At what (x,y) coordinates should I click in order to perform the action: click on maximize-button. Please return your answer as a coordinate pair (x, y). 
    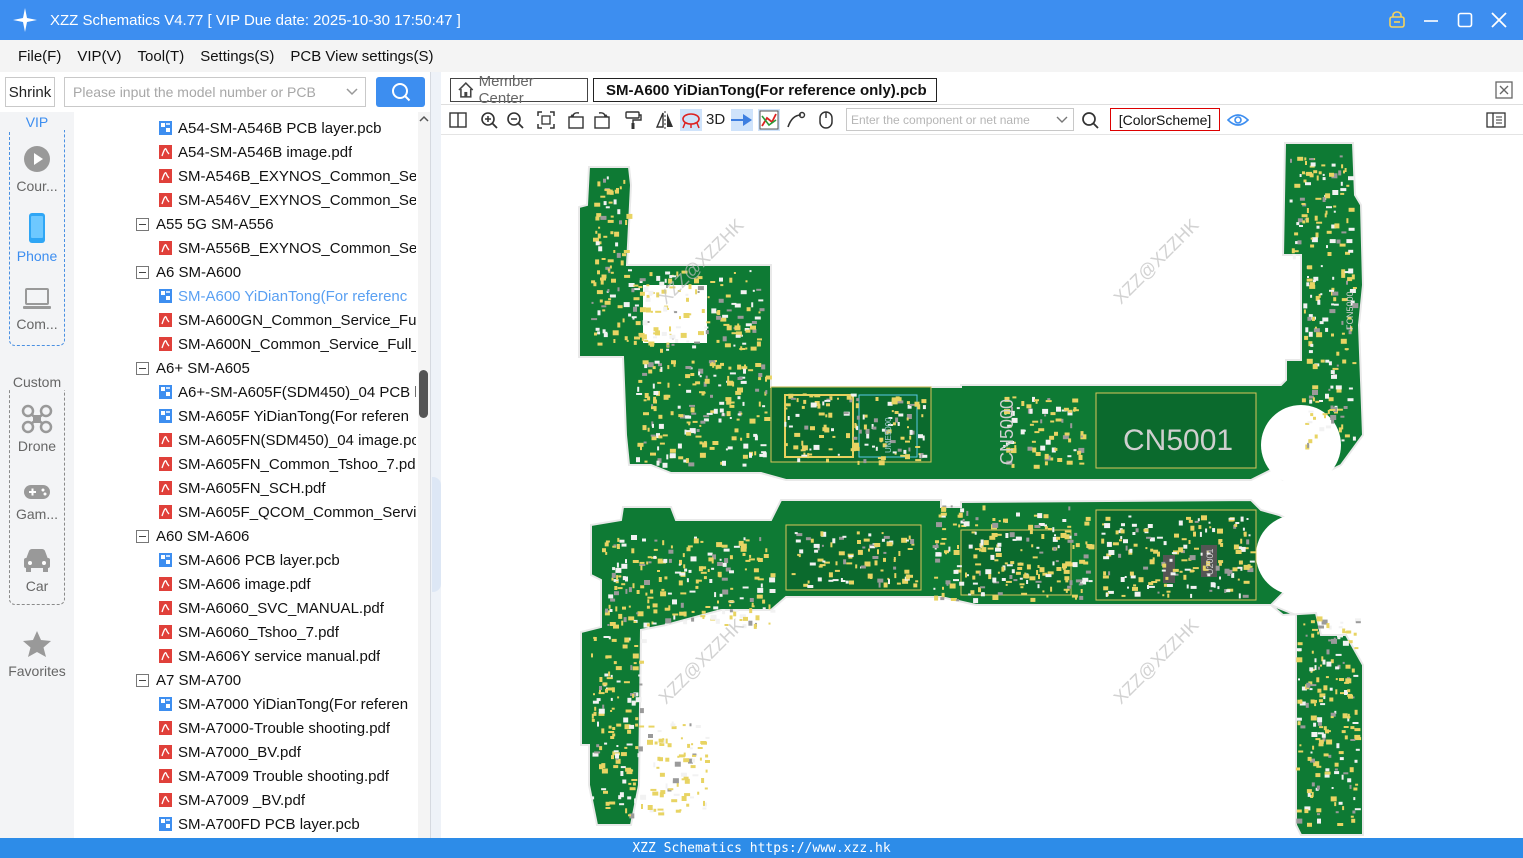
    Looking at the image, I should click on (1465, 20).